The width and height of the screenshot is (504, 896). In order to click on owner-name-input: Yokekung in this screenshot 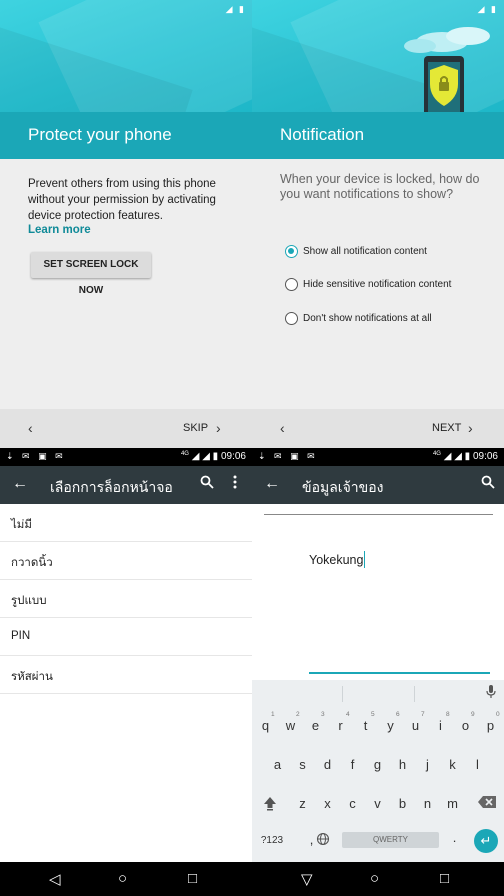, I will do `click(336, 560)`.